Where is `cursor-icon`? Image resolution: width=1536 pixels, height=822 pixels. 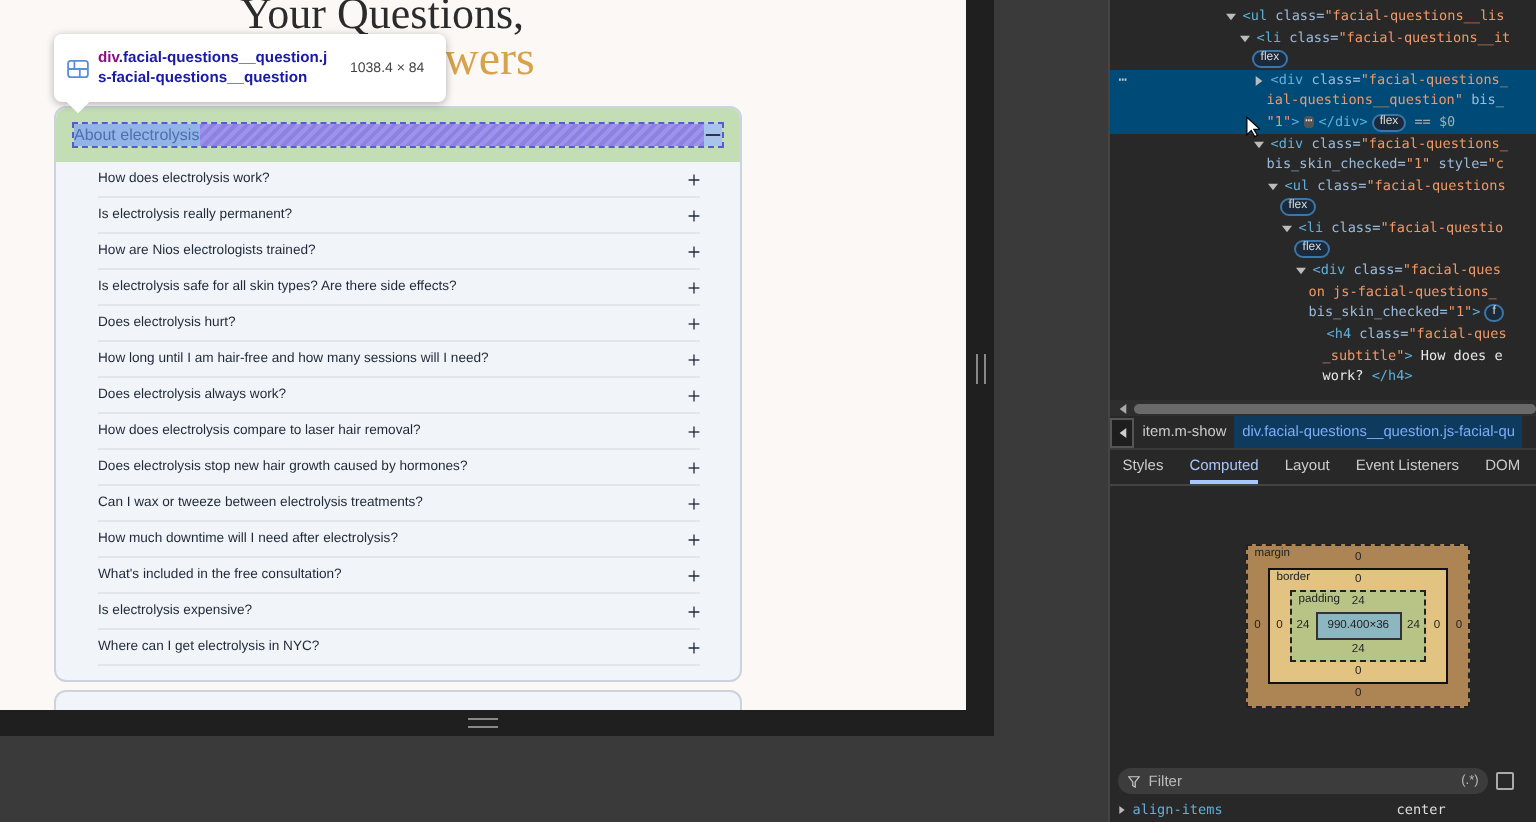
cursor-icon is located at coordinates (1253, 127).